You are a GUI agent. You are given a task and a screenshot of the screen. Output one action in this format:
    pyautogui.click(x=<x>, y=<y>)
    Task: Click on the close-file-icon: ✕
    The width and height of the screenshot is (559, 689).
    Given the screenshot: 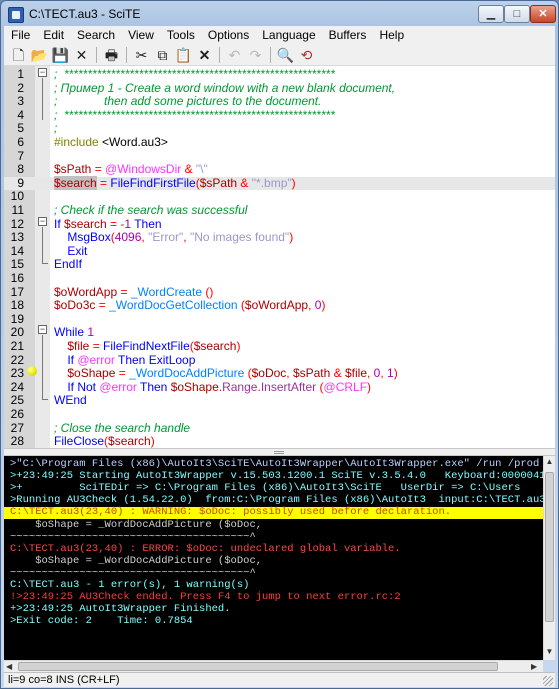 What is the action you would take?
    pyautogui.click(x=81, y=55)
    